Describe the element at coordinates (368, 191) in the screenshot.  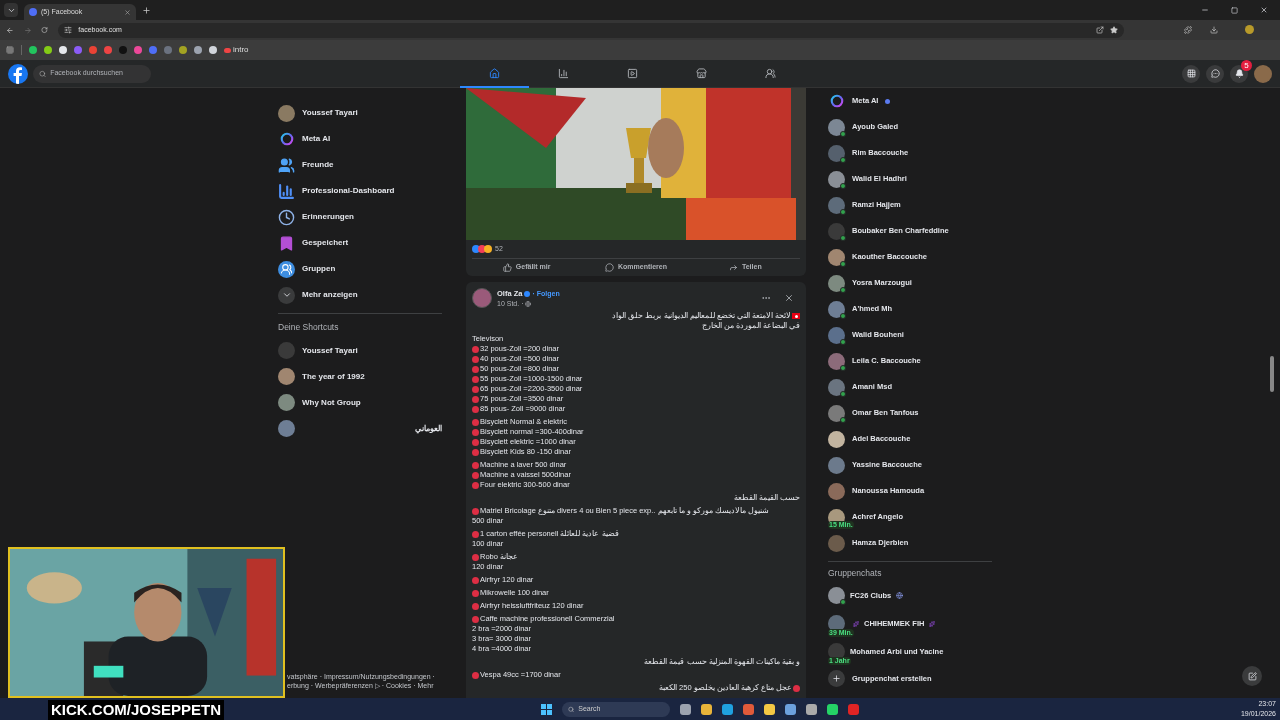
I see `sidebar-item: Professional-Dashboard` at that location.